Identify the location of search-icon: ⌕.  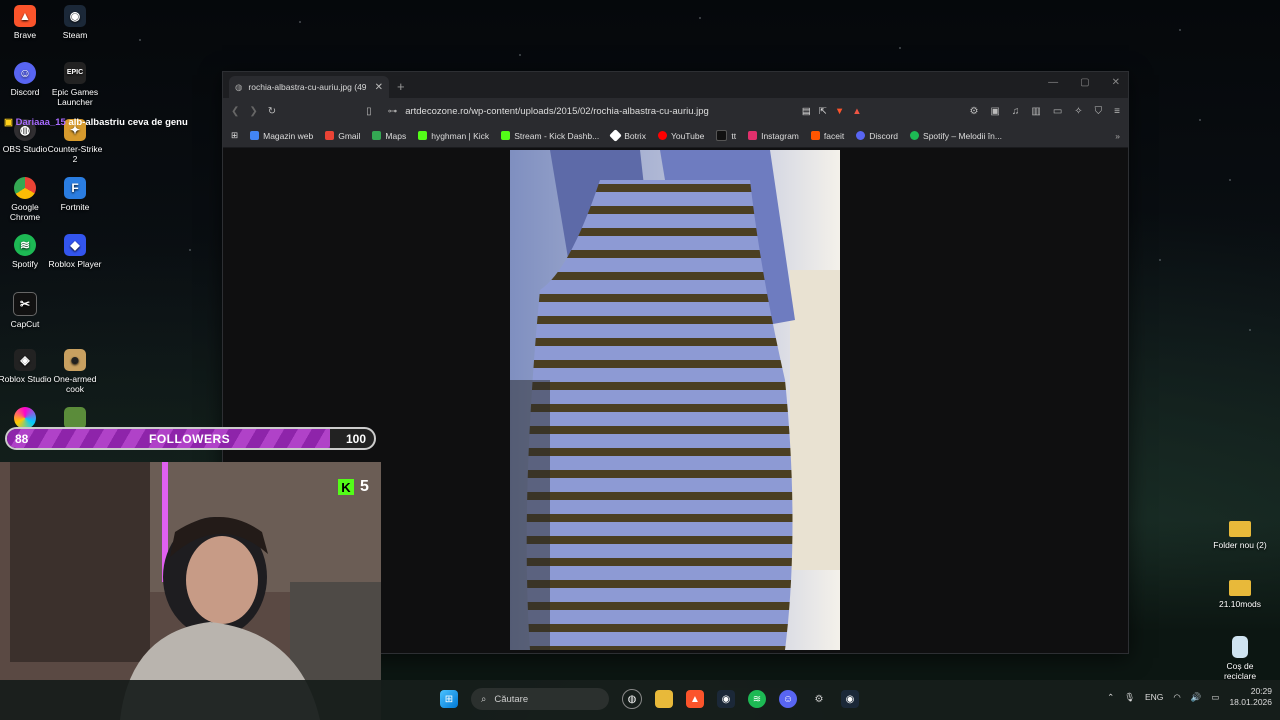
(484, 699).